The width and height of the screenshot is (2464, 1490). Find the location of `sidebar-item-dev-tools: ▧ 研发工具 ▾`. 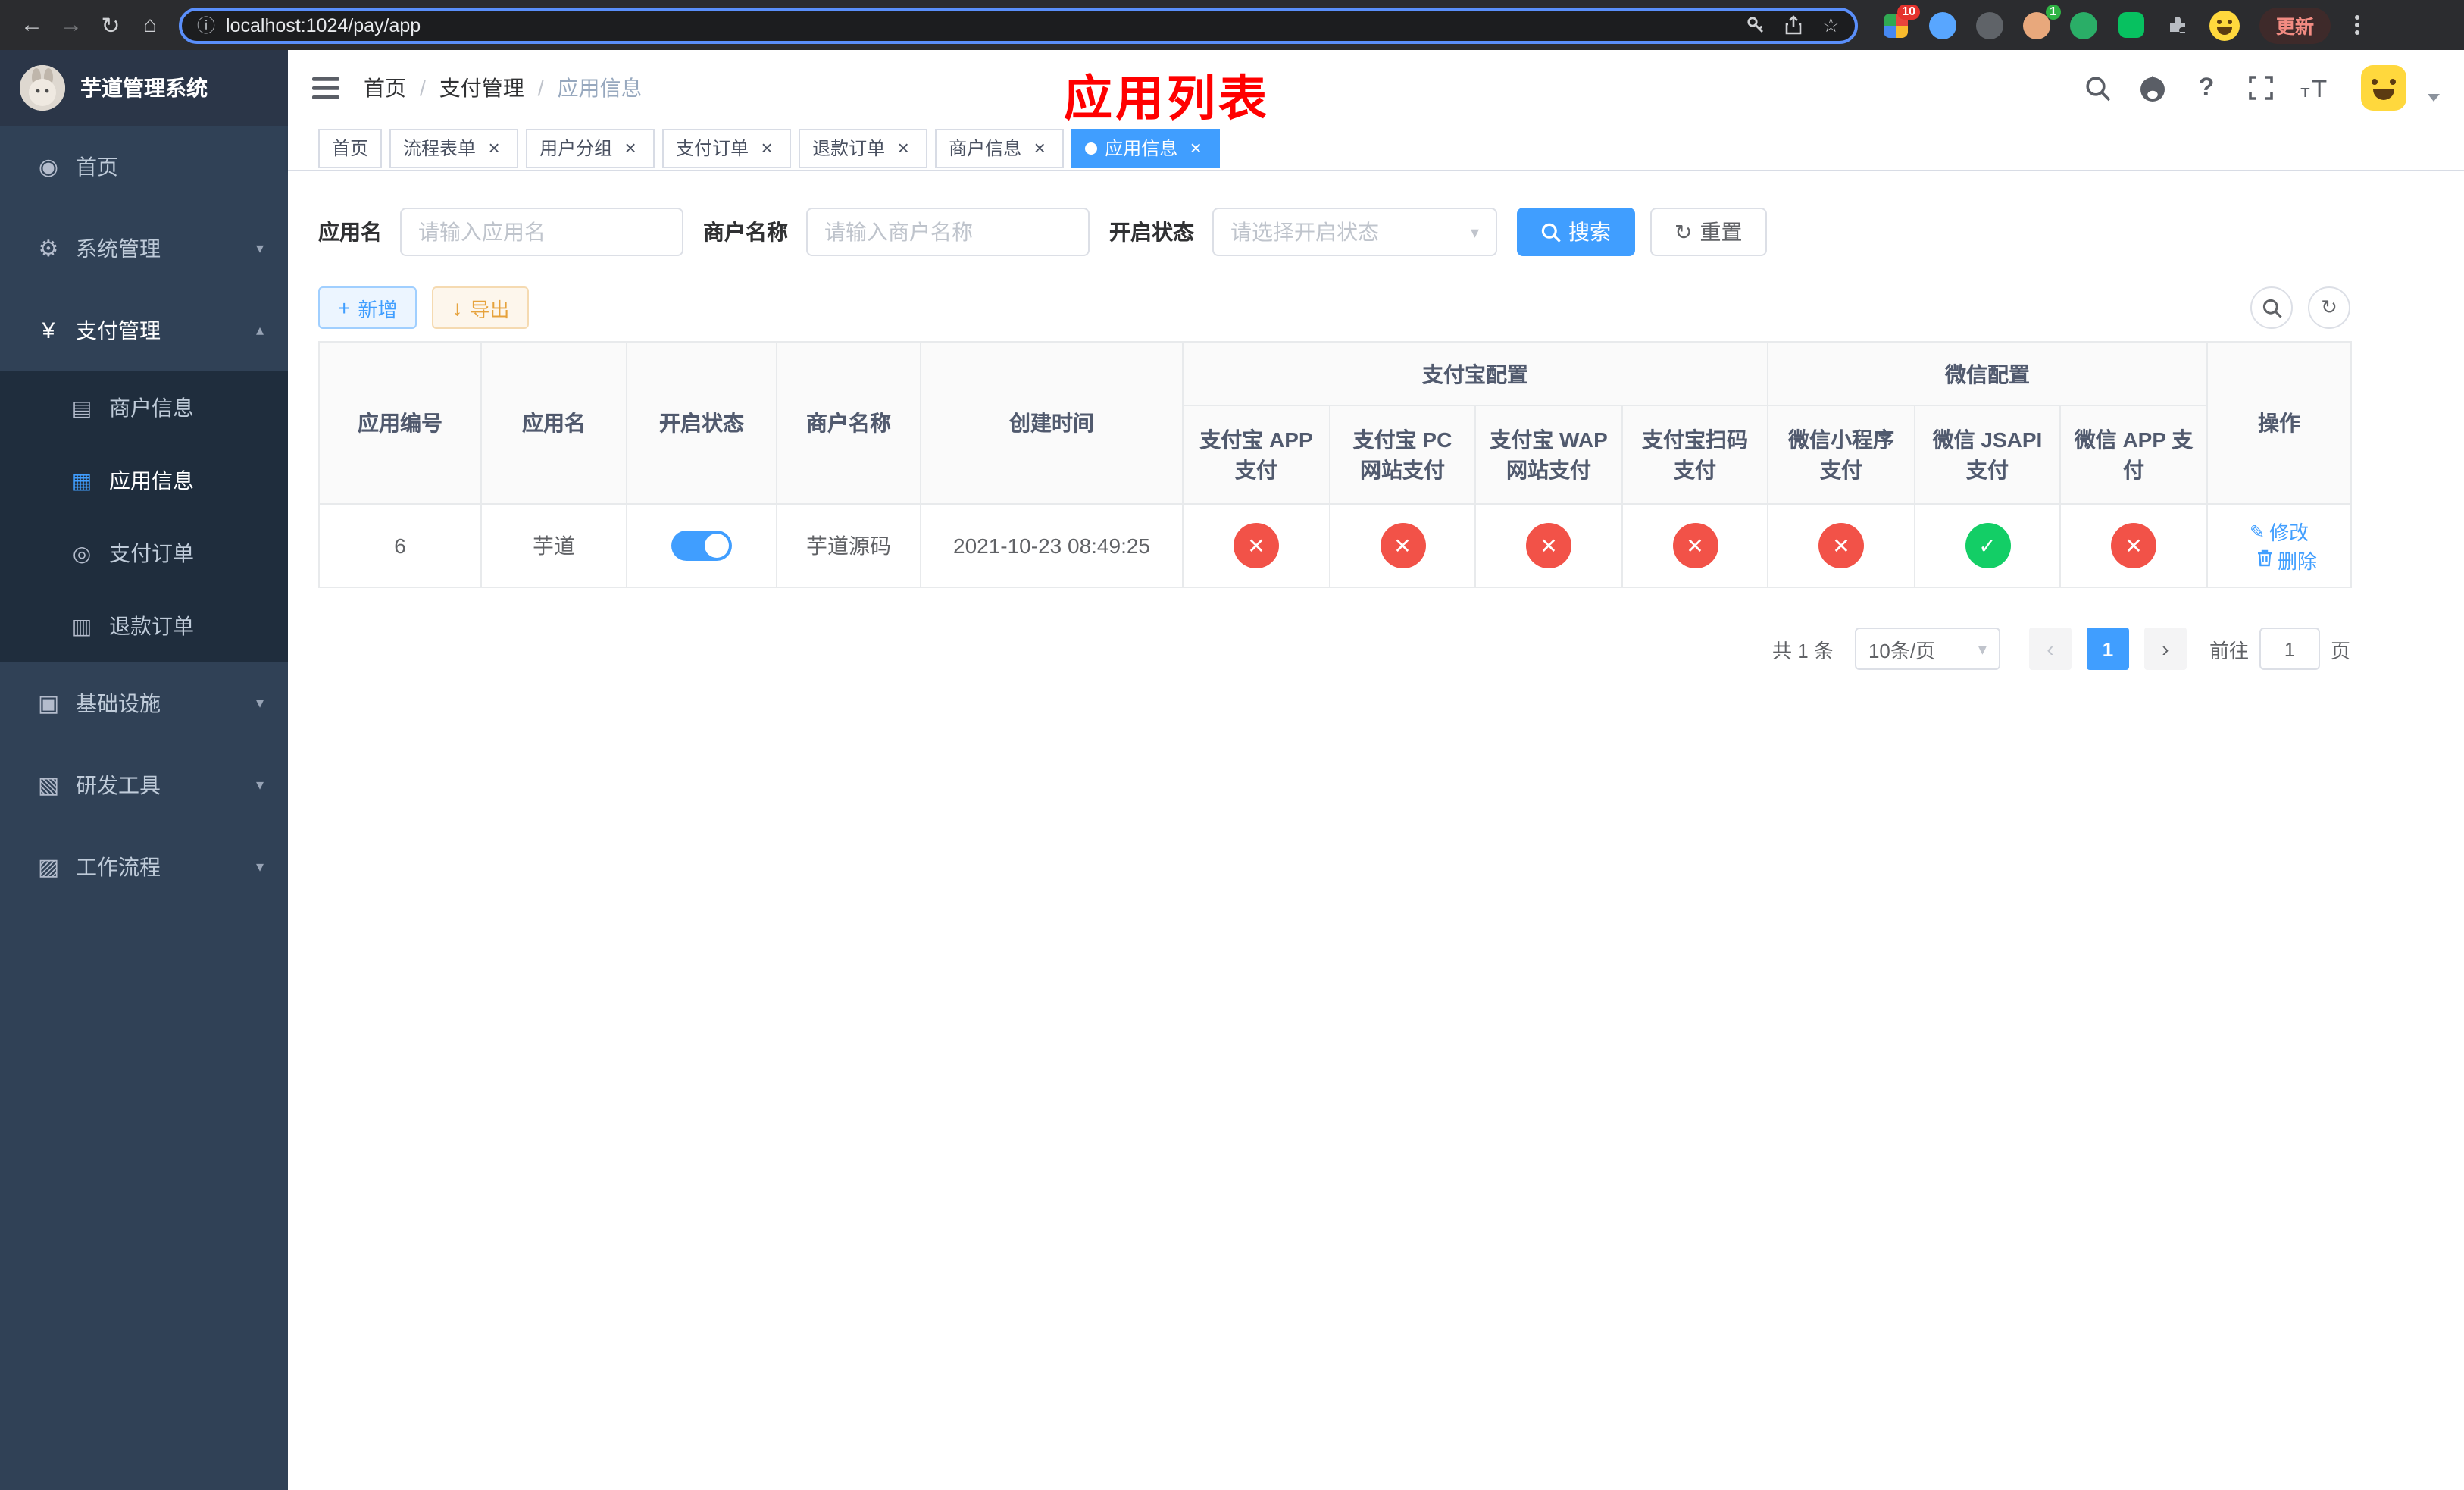

sidebar-item-dev-tools: ▧ 研发工具 ▾ is located at coordinates (144, 785).